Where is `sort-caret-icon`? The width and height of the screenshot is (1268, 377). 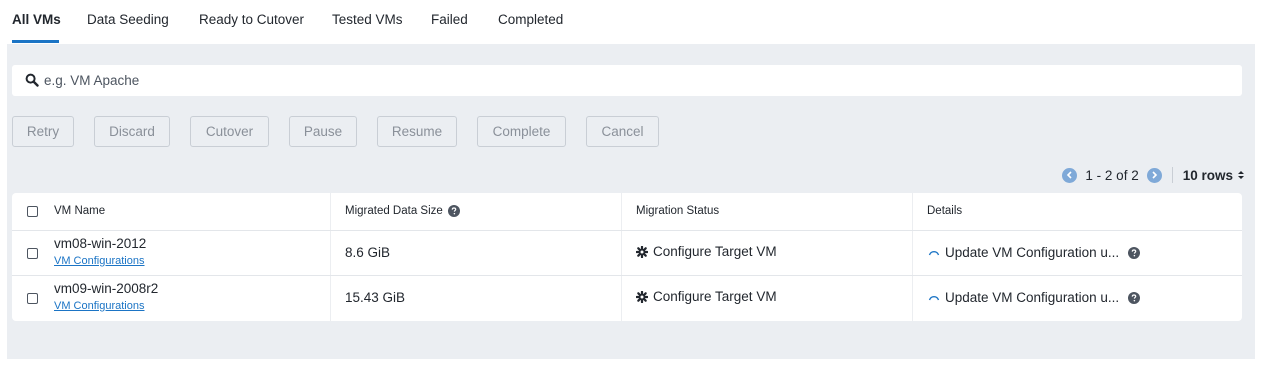 sort-caret-icon is located at coordinates (1241, 175).